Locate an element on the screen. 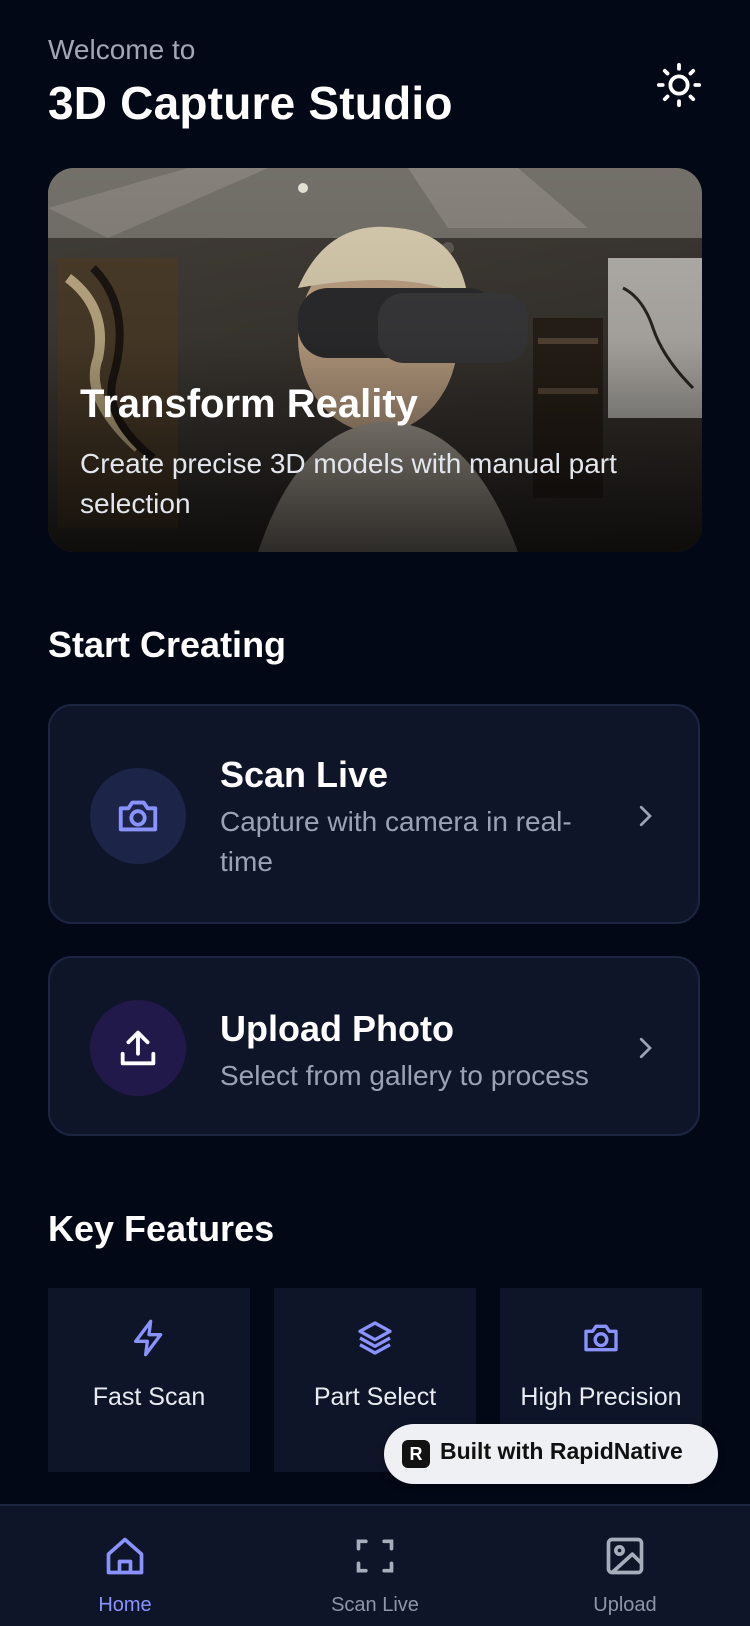 The height and width of the screenshot is (1626, 750). page-title: 3D Capture Studio is located at coordinates (250, 103).